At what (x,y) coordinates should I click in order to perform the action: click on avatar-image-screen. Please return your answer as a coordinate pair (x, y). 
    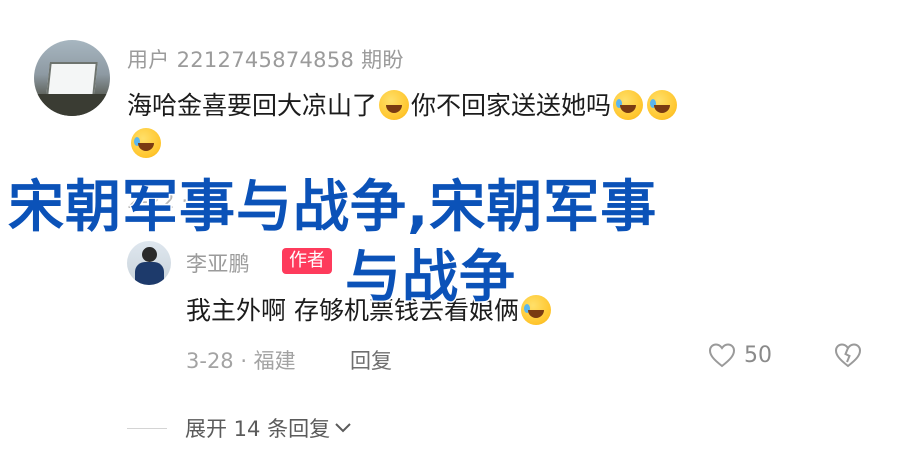
    Looking at the image, I should click on (72, 79).